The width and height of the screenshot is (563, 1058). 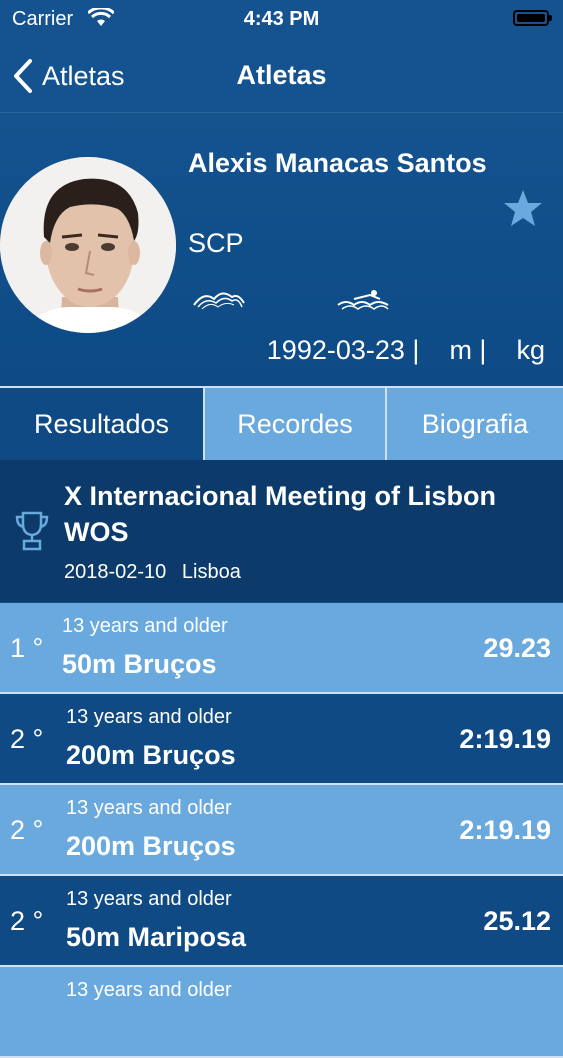 I want to click on tab-recordes: Recordes, so click(x=296, y=424).